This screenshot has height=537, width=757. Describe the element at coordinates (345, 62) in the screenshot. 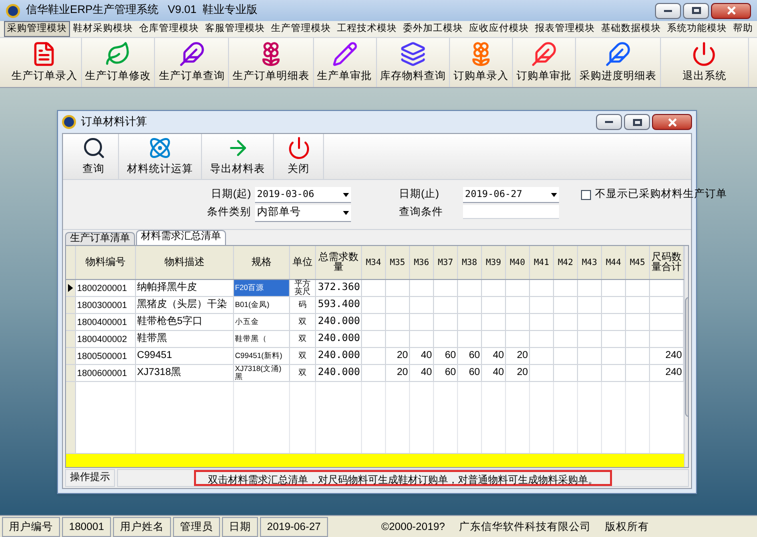

I see `toolbar-button: 生产单审批` at that location.